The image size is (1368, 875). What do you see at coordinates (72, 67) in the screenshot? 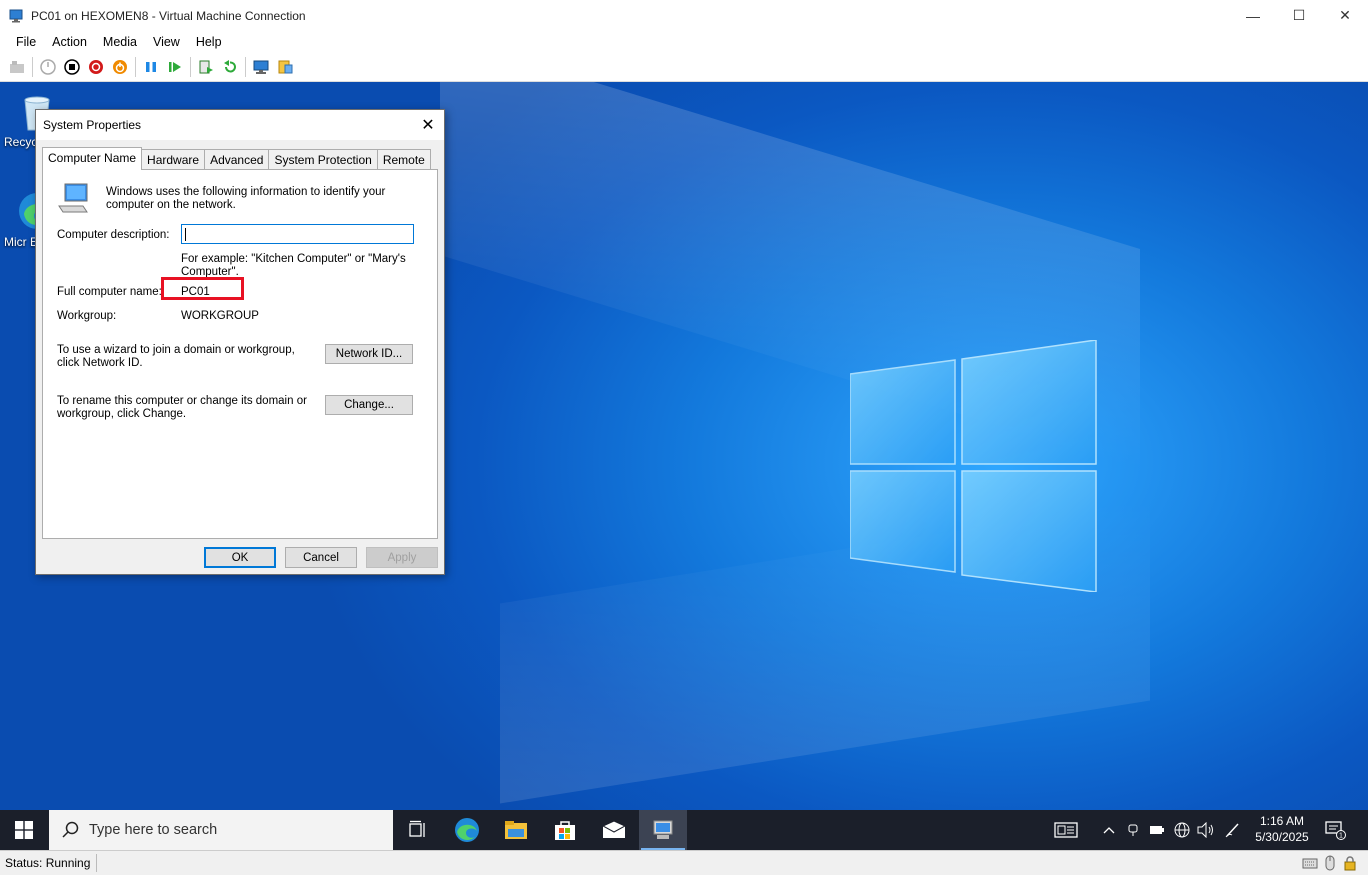
I see `turn-off-icon` at bounding box center [72, 67].